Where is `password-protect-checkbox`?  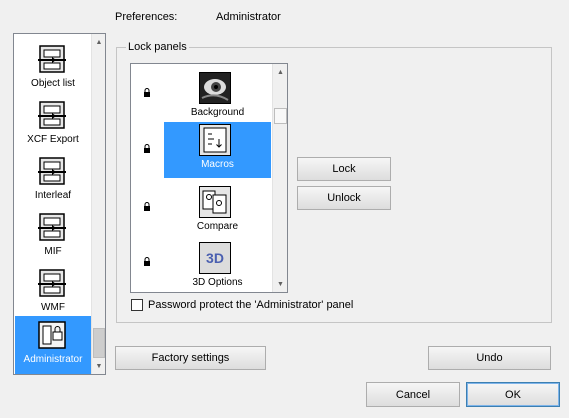
password-protect-checkbox is located at coordinates (137, 305).